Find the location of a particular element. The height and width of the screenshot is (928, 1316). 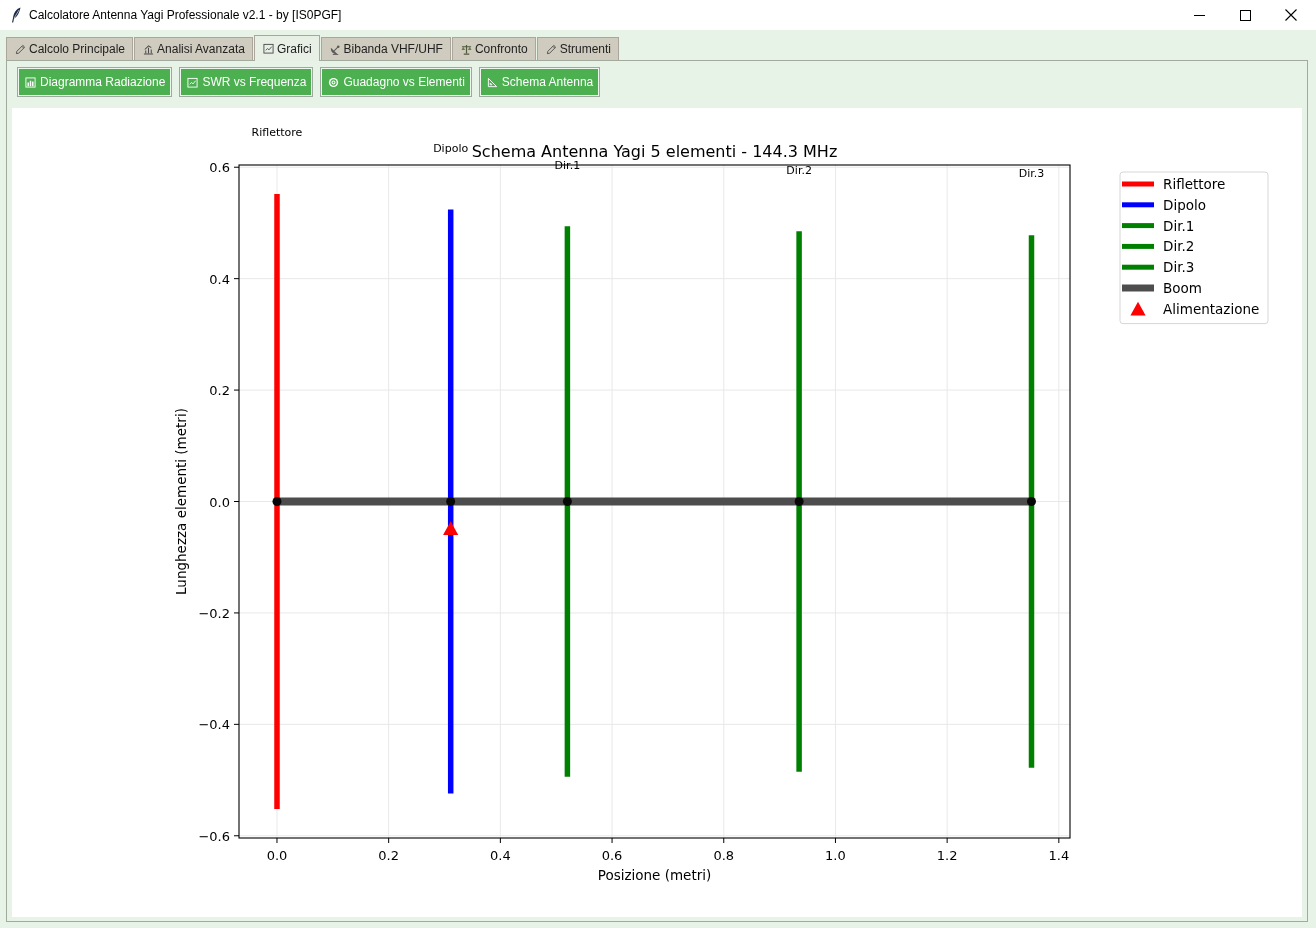

element-label: Dir.2 is located at coordinates (799, 170).